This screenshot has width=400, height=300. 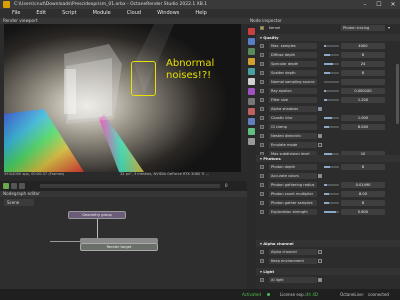 What do you see at coordinates (379, 4) in the screenshot?
I see `maximize-button: ☐` at bounding box center [379, 4].